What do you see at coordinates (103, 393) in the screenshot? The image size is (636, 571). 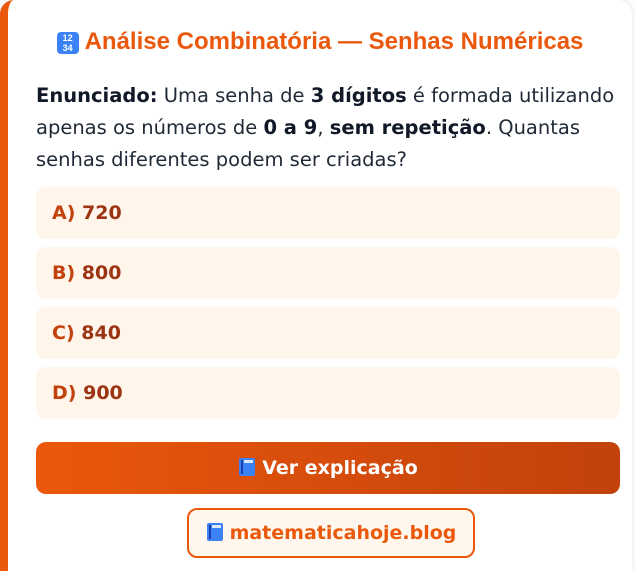 I see `option-value: 900` at bounding box center [103, 393].